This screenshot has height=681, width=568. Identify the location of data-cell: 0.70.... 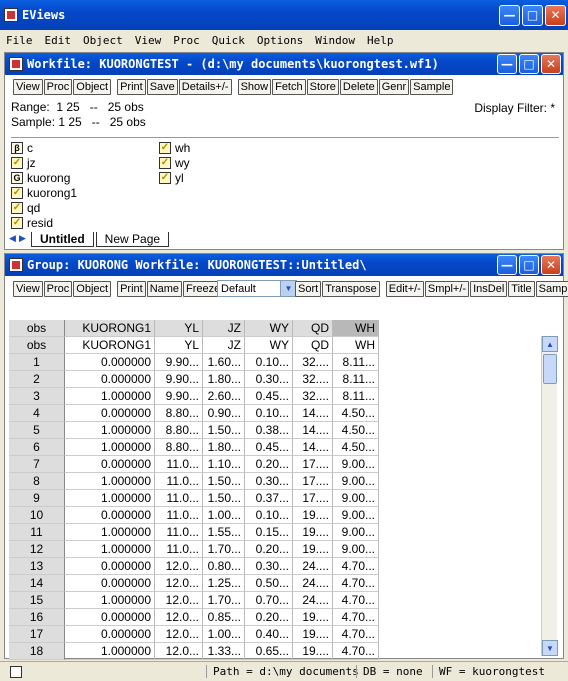
(269, 600).